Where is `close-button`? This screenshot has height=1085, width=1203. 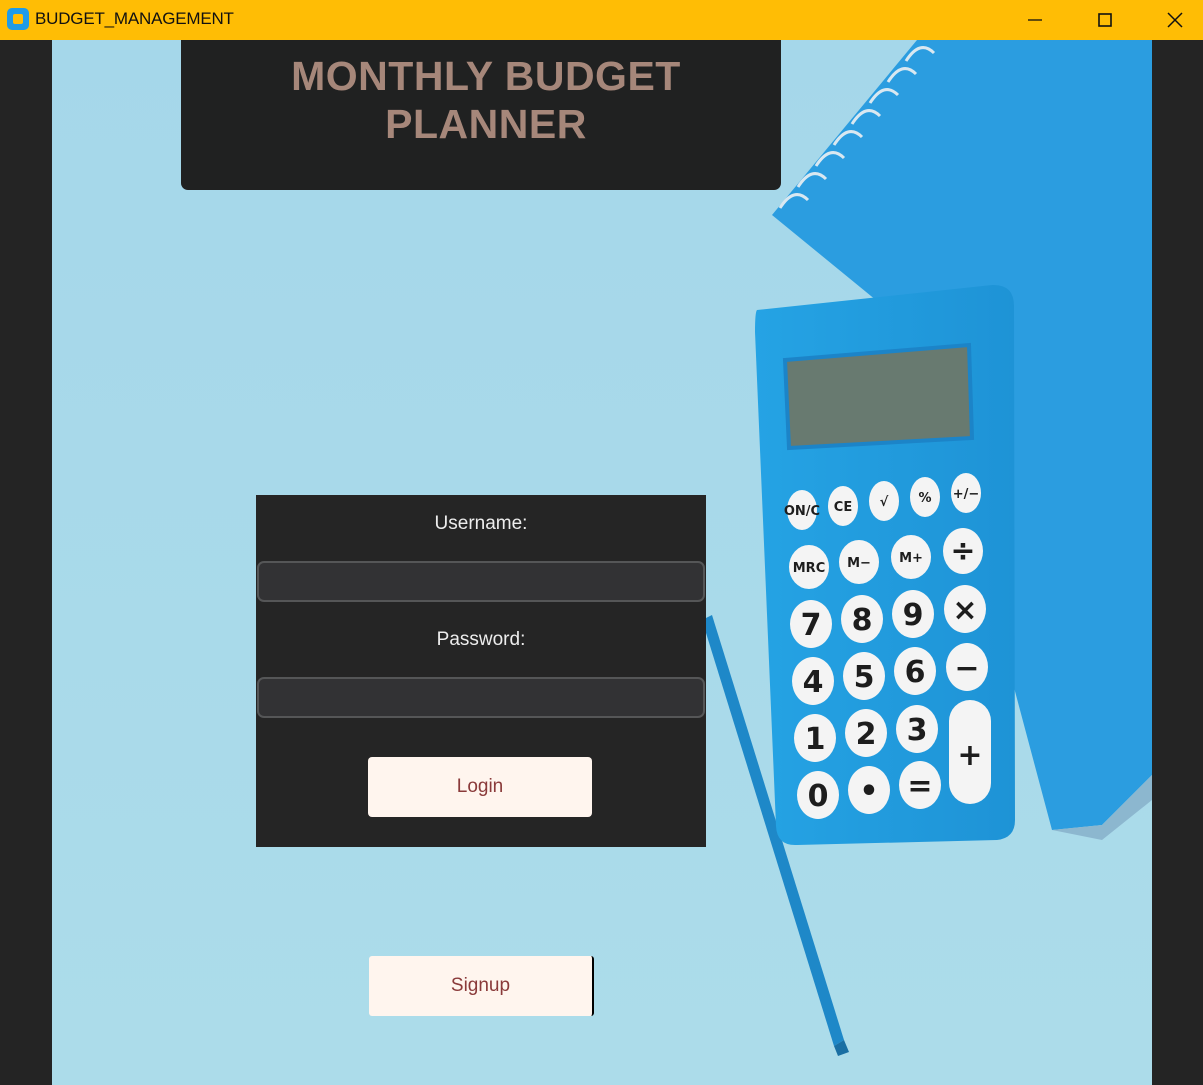 close-button is located at coordinates (1171, 20).